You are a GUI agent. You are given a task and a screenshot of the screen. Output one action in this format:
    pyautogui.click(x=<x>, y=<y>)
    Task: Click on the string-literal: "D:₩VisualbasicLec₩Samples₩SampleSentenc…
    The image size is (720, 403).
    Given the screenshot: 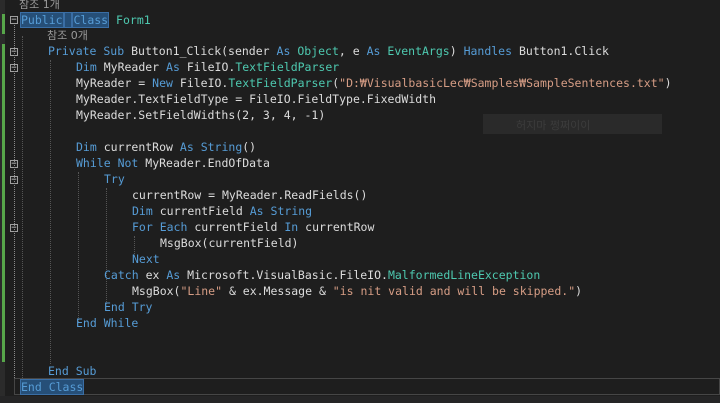 What is the action you would take?
    pyautogui.click(x=502, y=83)
    